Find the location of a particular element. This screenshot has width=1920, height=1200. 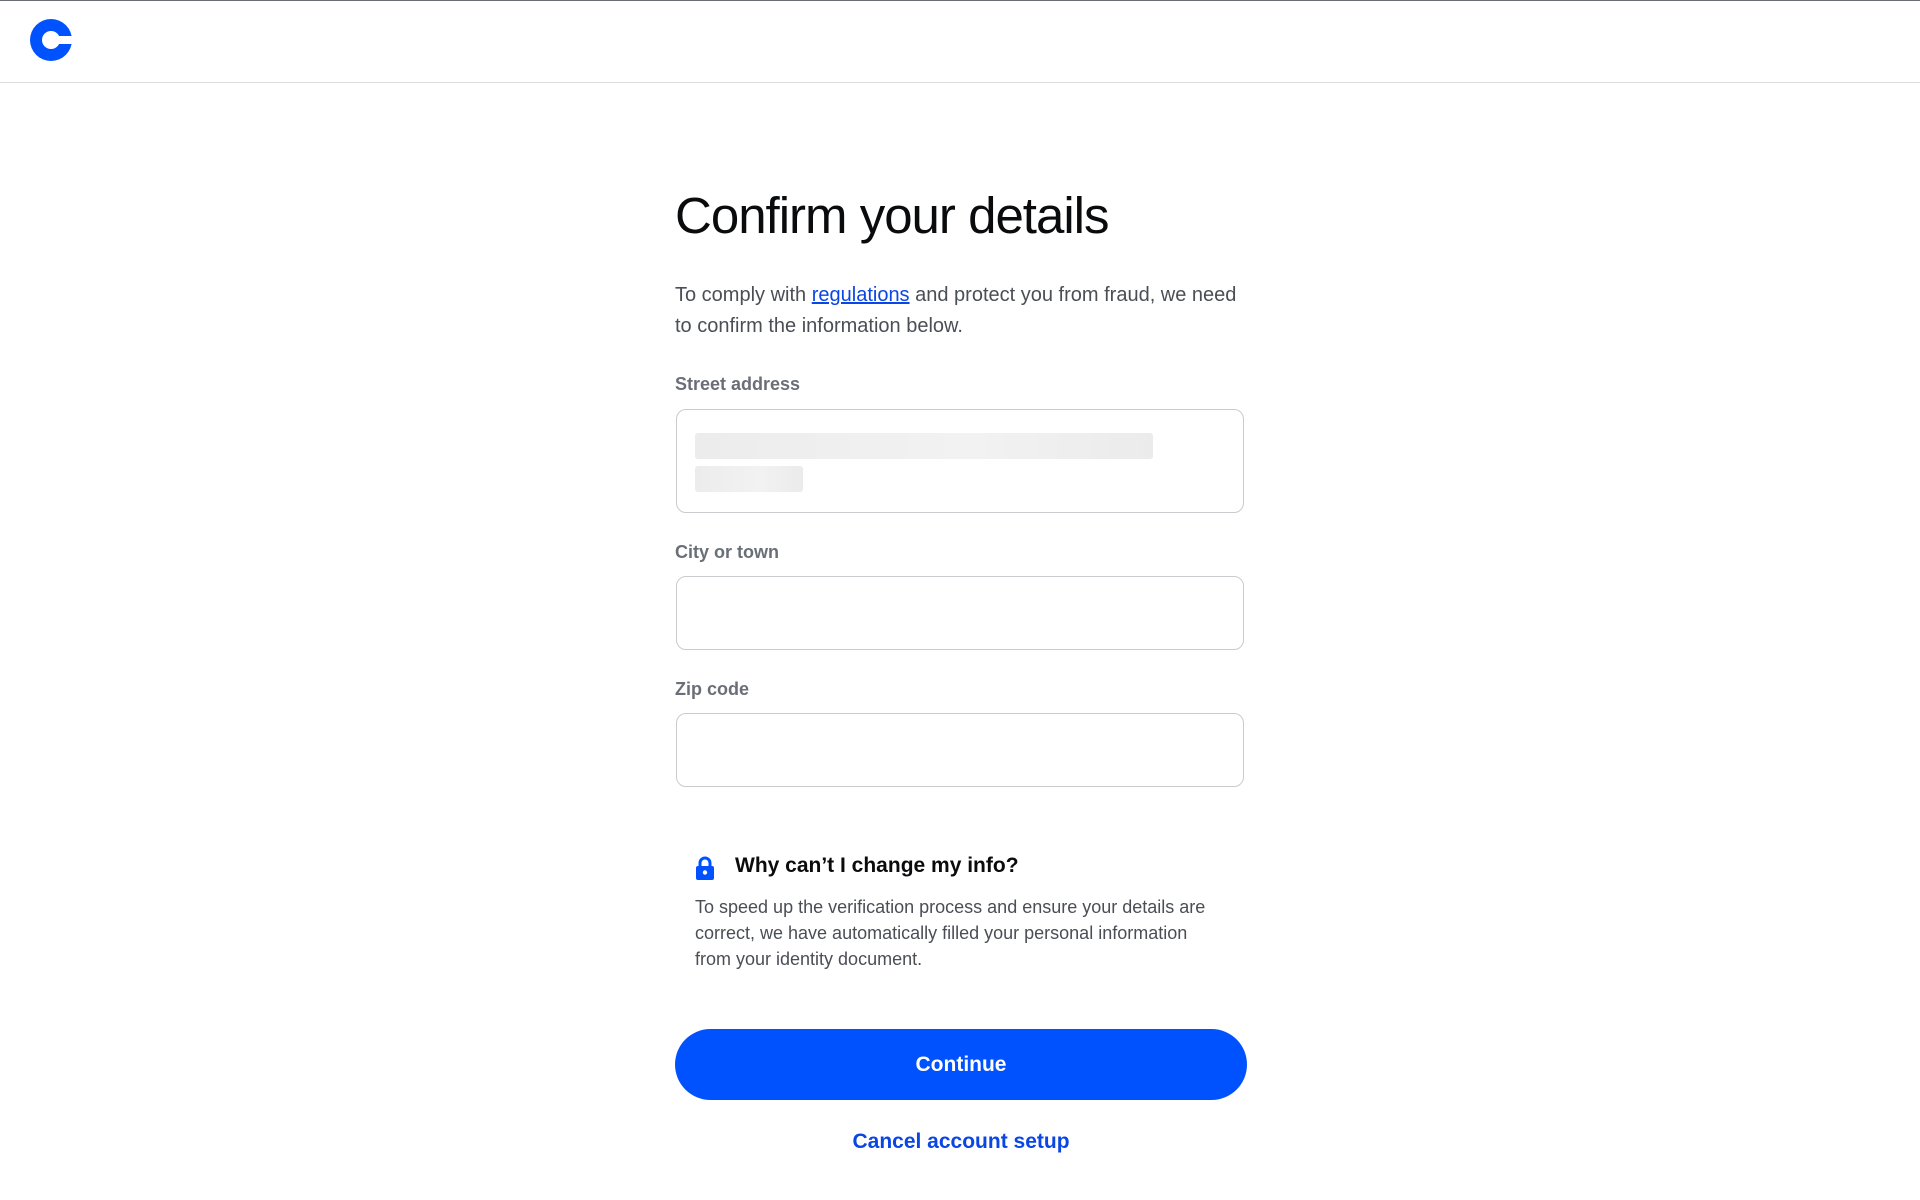

city-input is located at coordinates (960, 613).